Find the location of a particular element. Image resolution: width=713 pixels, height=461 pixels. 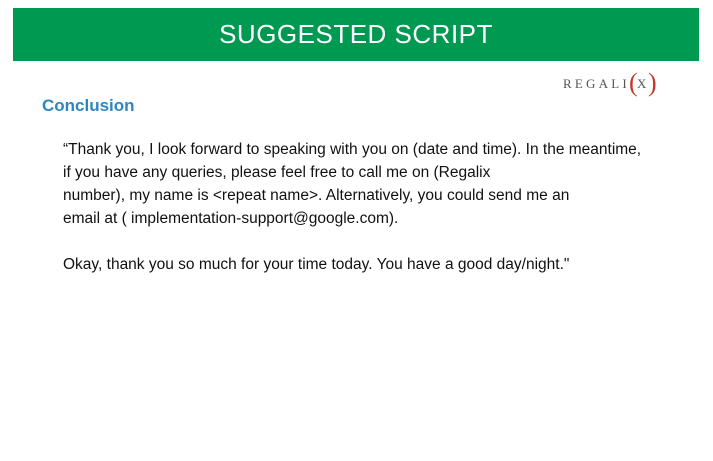

logo-x: X is located at coordinates (642, 83).